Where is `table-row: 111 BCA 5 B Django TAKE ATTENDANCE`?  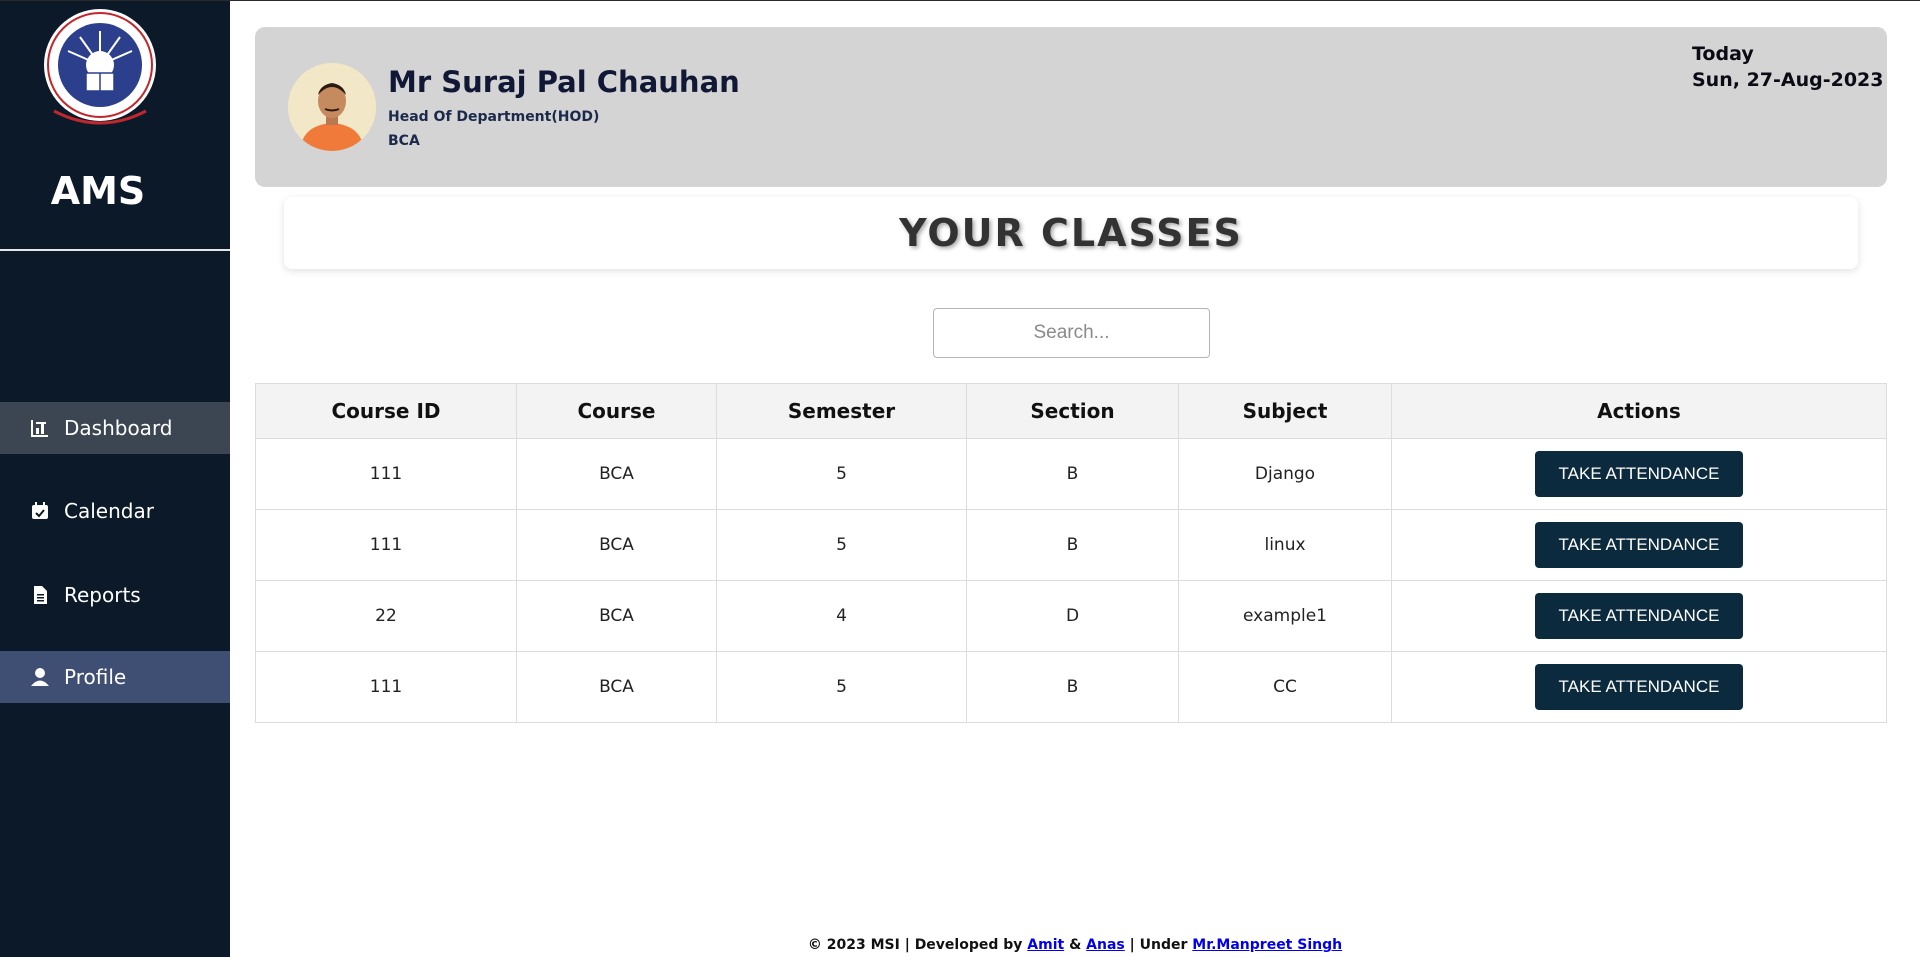 table-row: 111 BCA 5 B Django TAKE ATTENDANCE is located at coordinates (1071, 474).